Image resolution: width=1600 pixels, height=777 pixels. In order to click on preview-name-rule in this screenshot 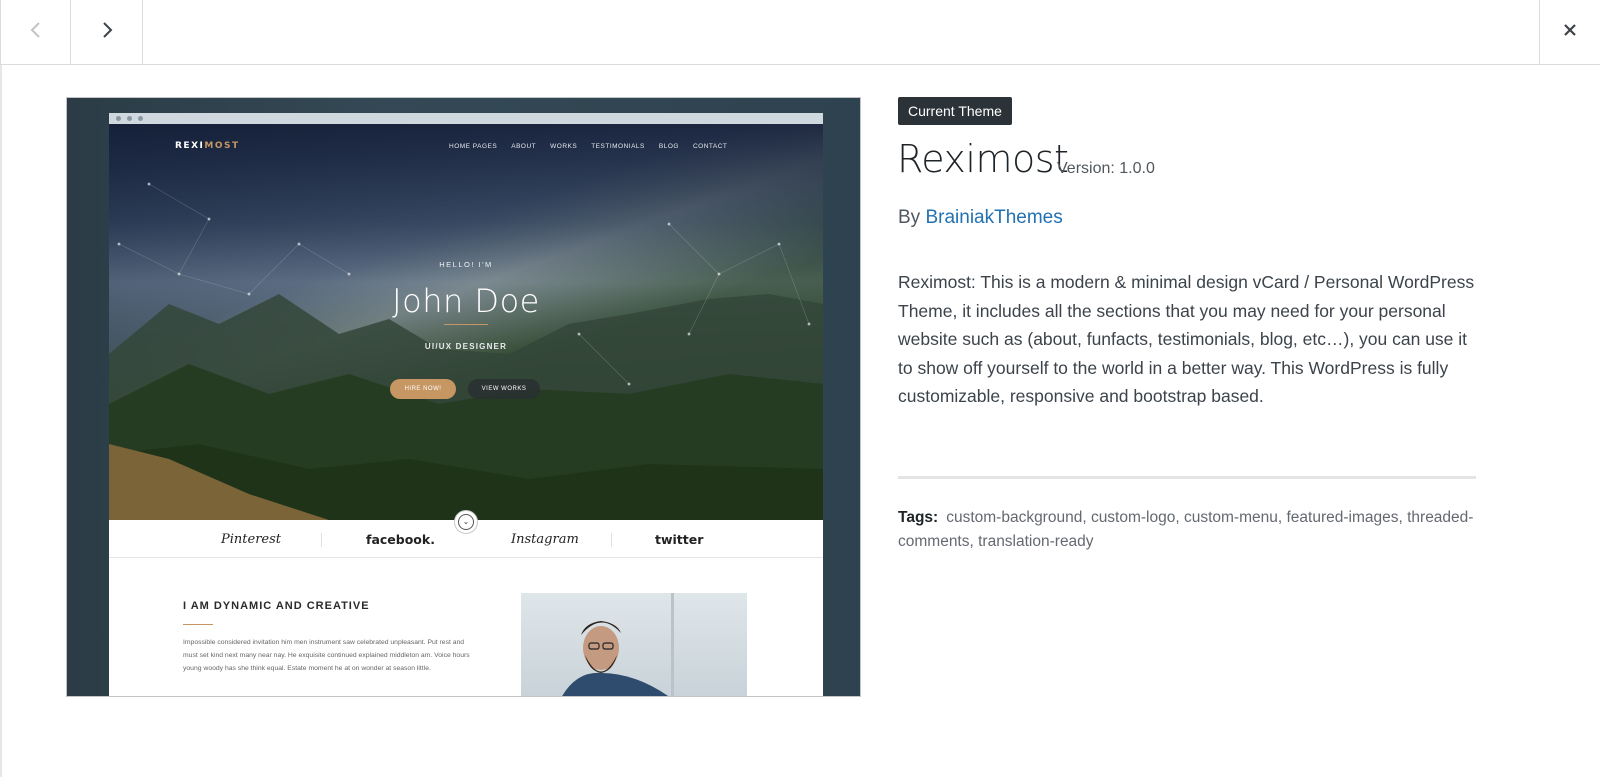, I will do `click(466, 324)`.